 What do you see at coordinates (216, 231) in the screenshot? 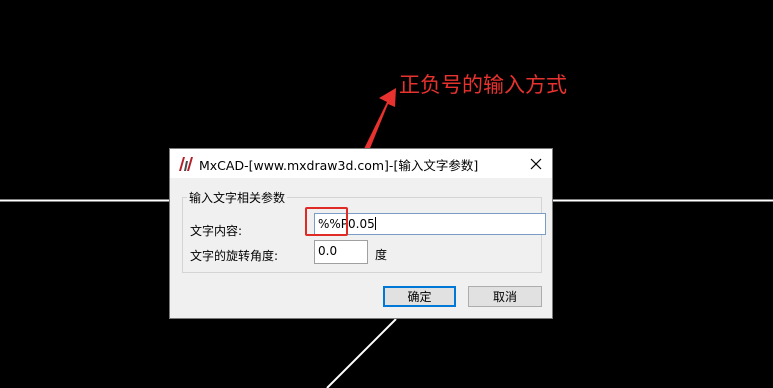
I see `text-content-label: 文字内容:` at bounding box center [216, 231].